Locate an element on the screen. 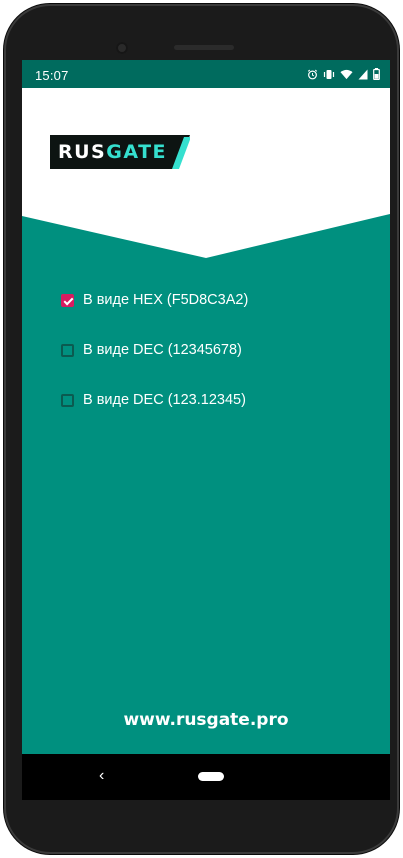  logo-text-rus: RUS is located at coordinates (82, 152).